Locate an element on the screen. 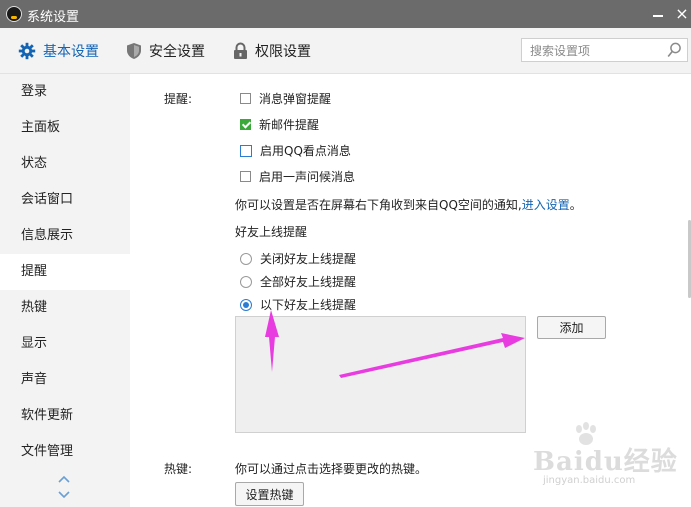  watermark-url: jingyan.baidu.com is located at coordinates (589, 480).